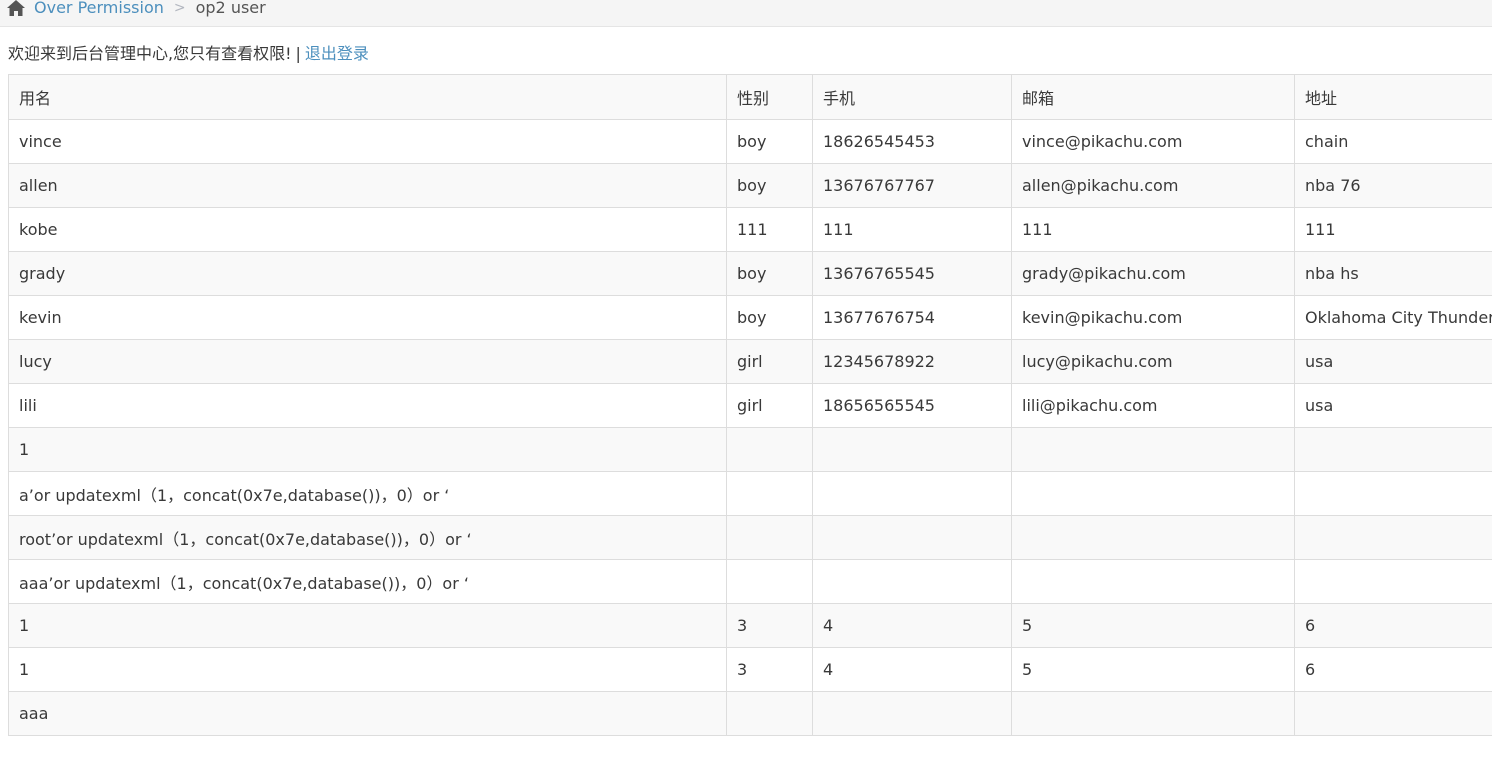 The image size is (1492, 762). Describe the element at coordinates (1393, 273) in the screenshot. I see `cell-address: nba hs` at that location.